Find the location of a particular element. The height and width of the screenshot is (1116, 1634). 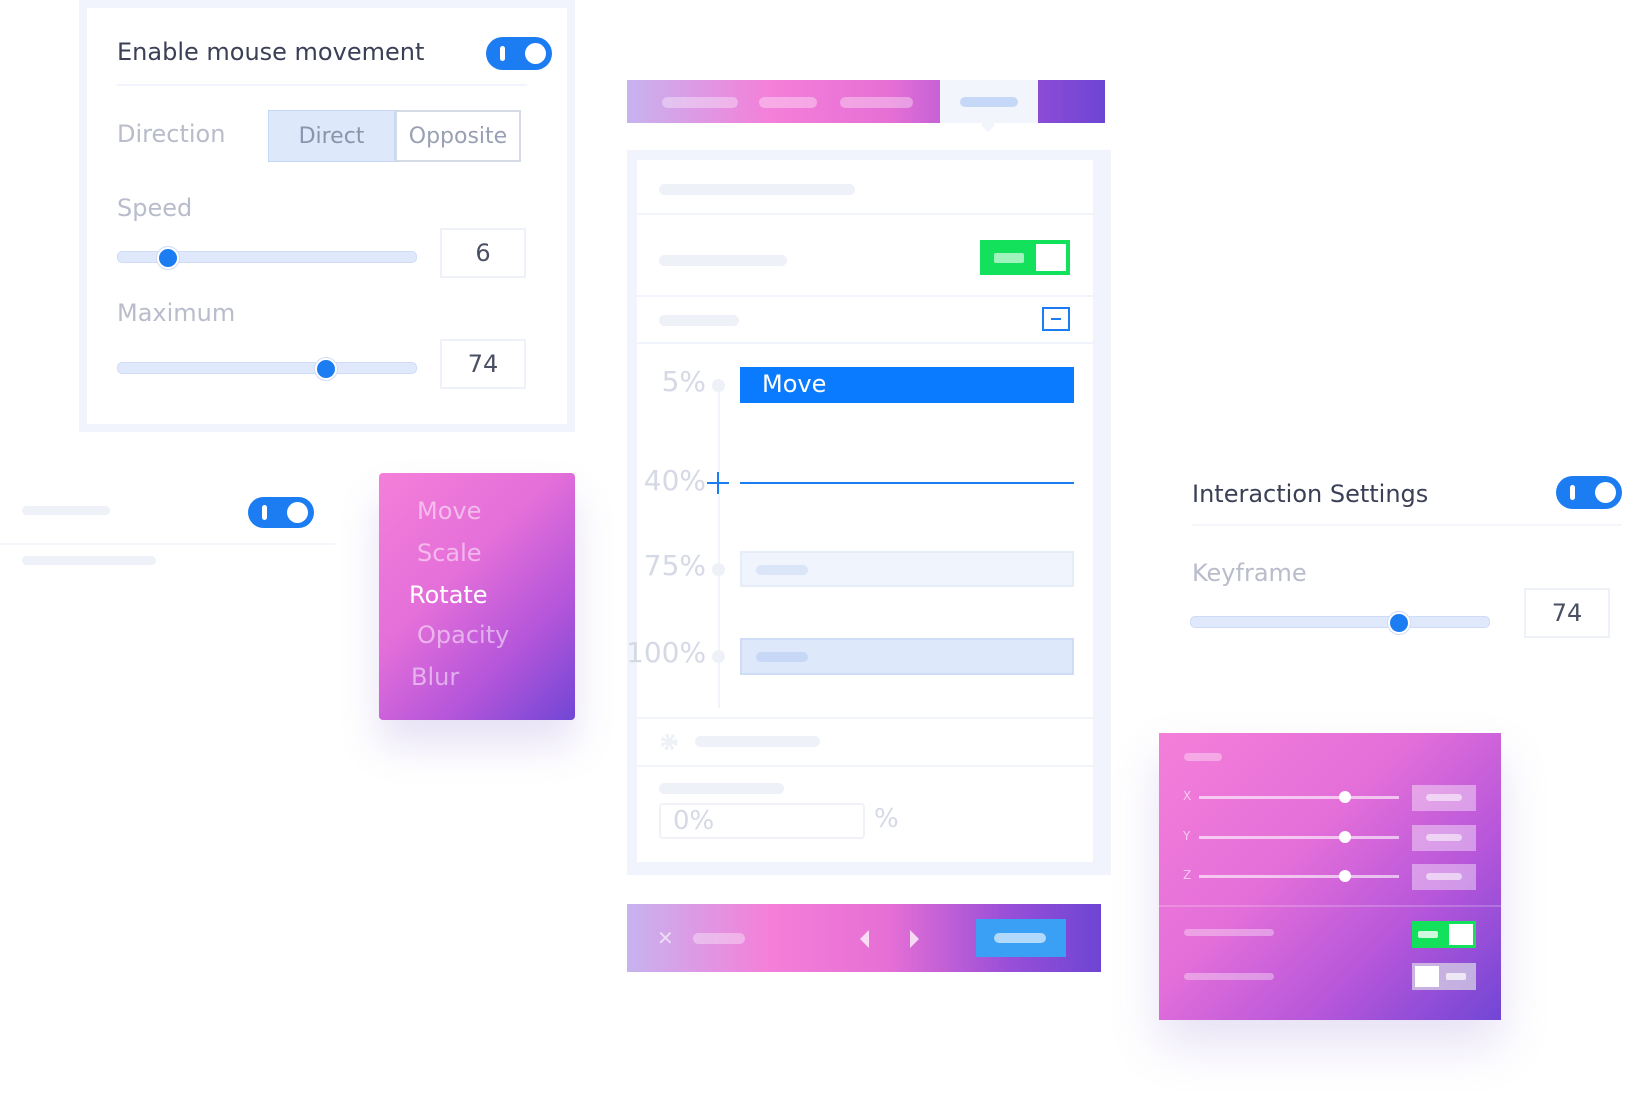

maximum-value-field: 74 is located at coordinates (483, 364).